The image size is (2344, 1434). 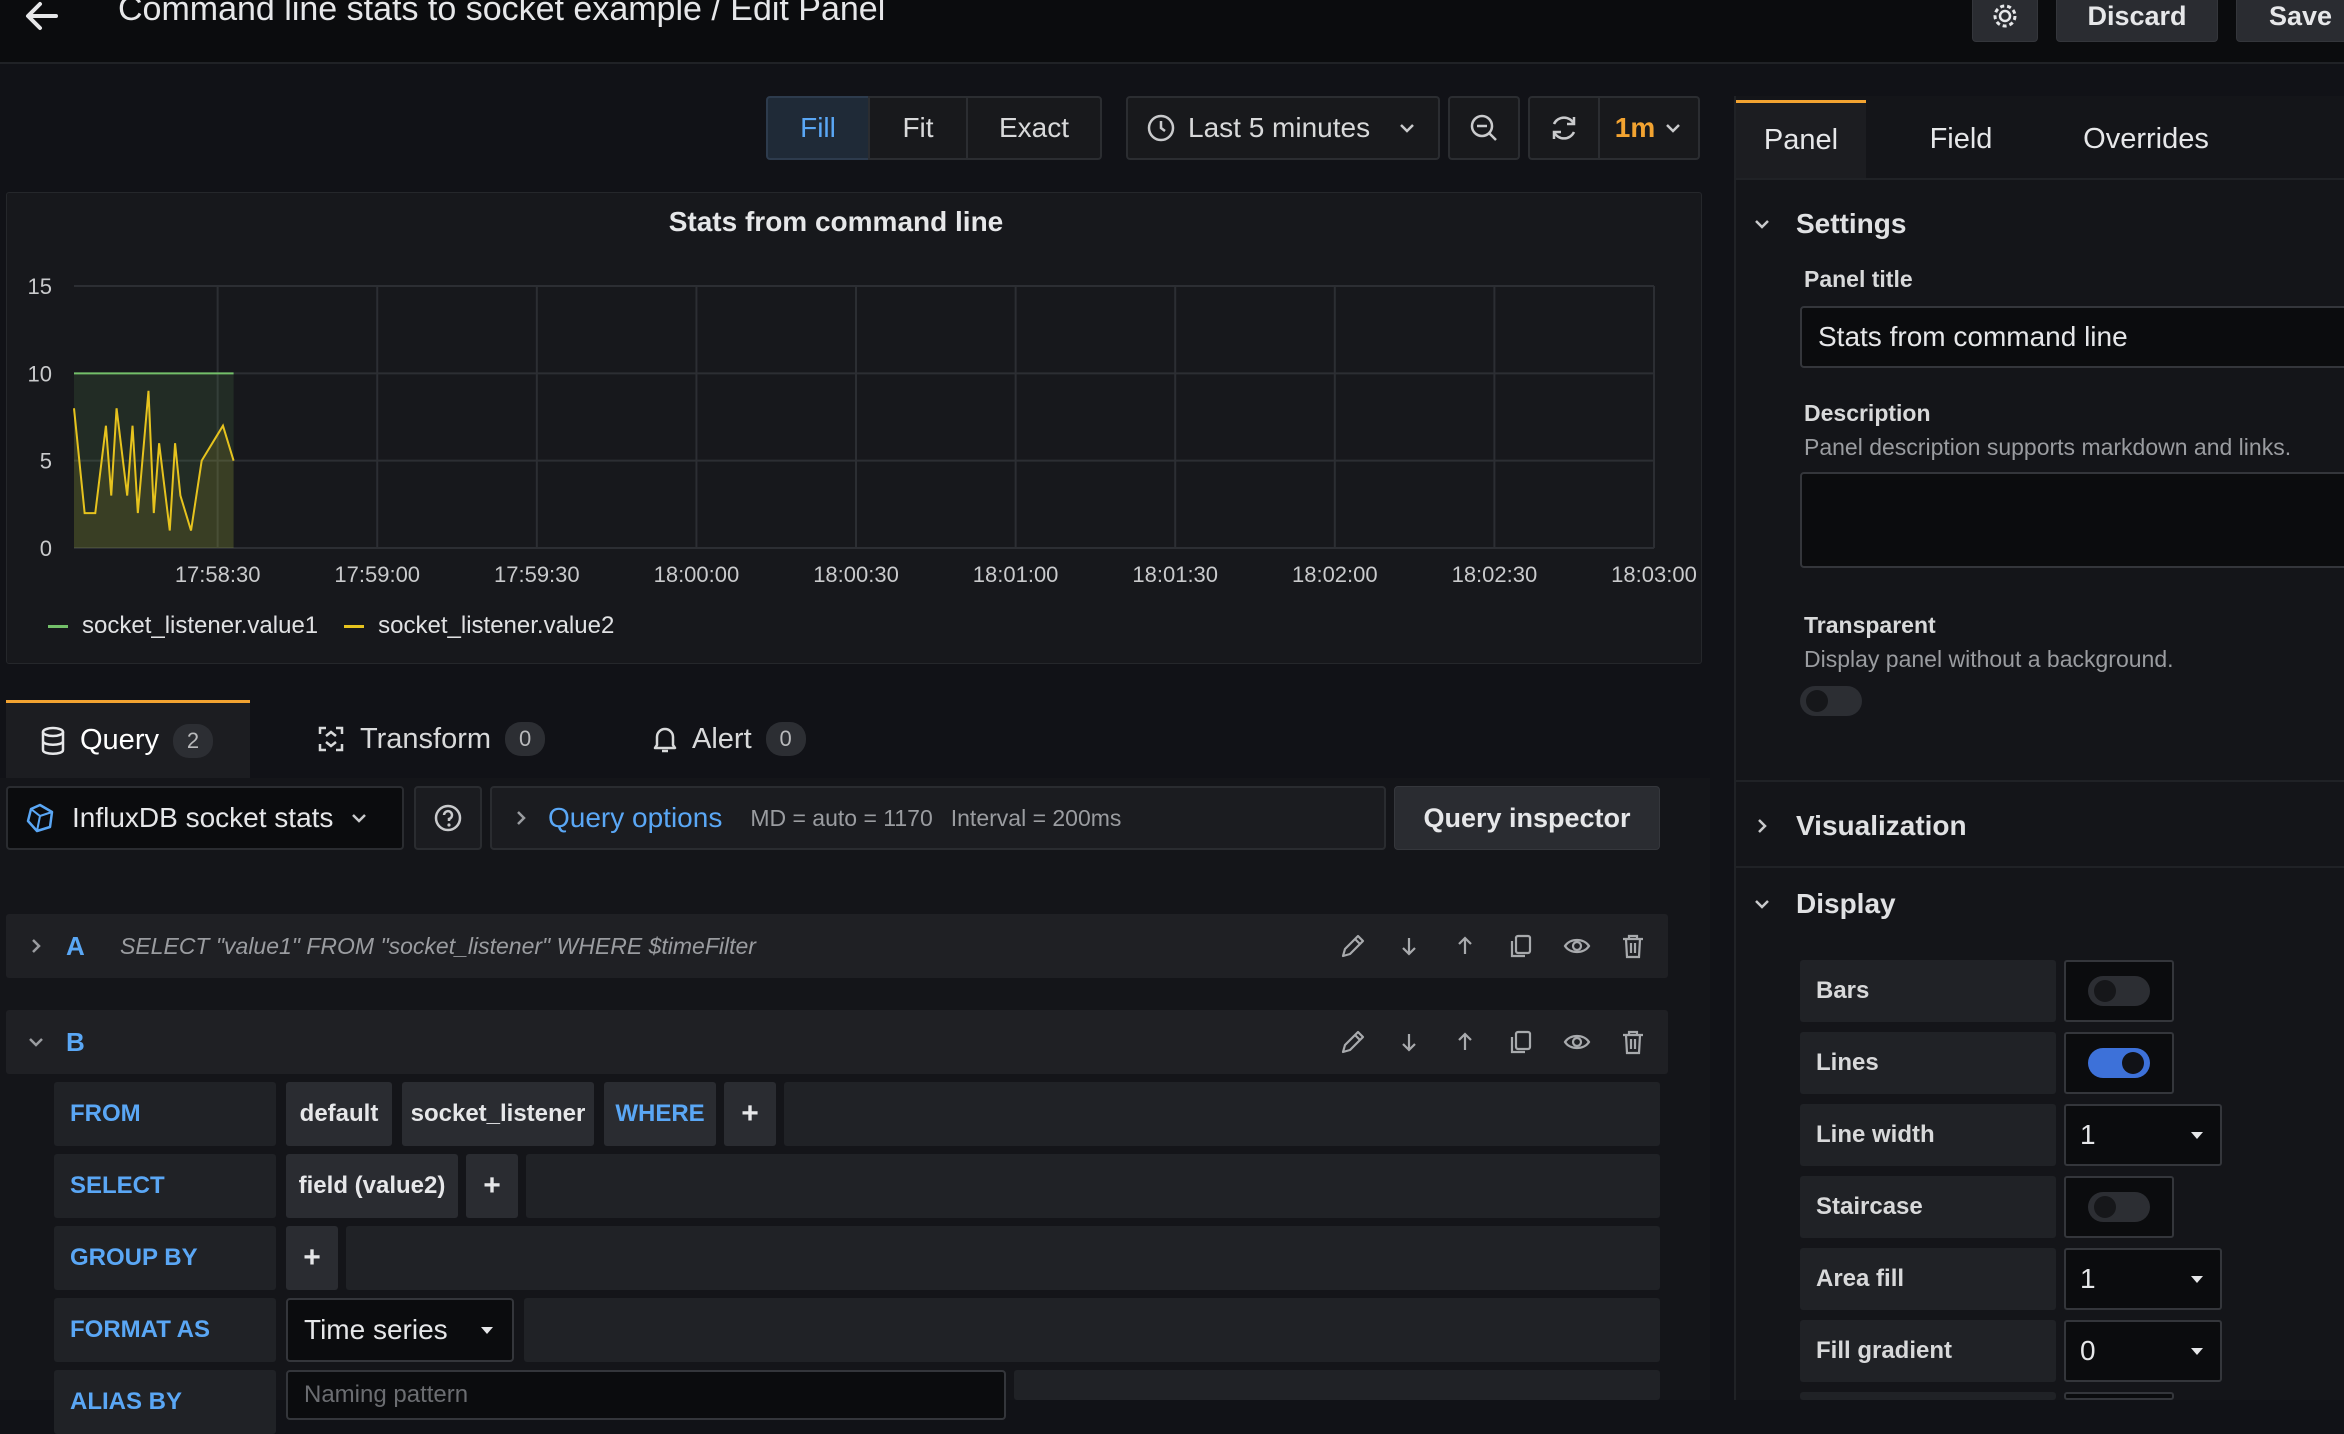 I want to click on gear-icon, so click(x=2005, y=16).